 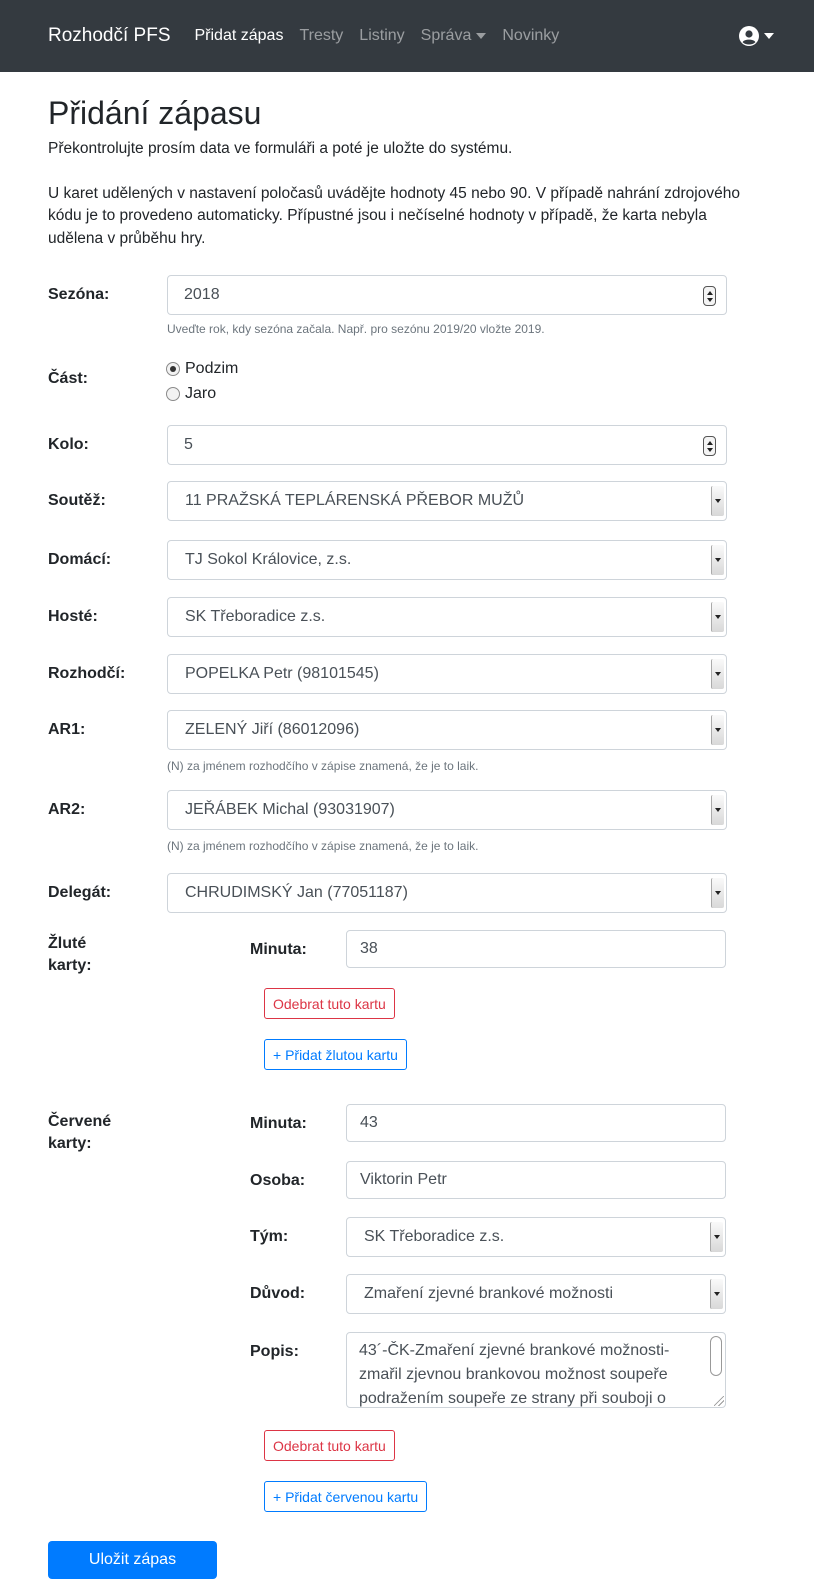 What do you see at coordinates (67, 809) in the screenshot?
I see `ar2-label: AR2:` at bounding box center [67, 809].